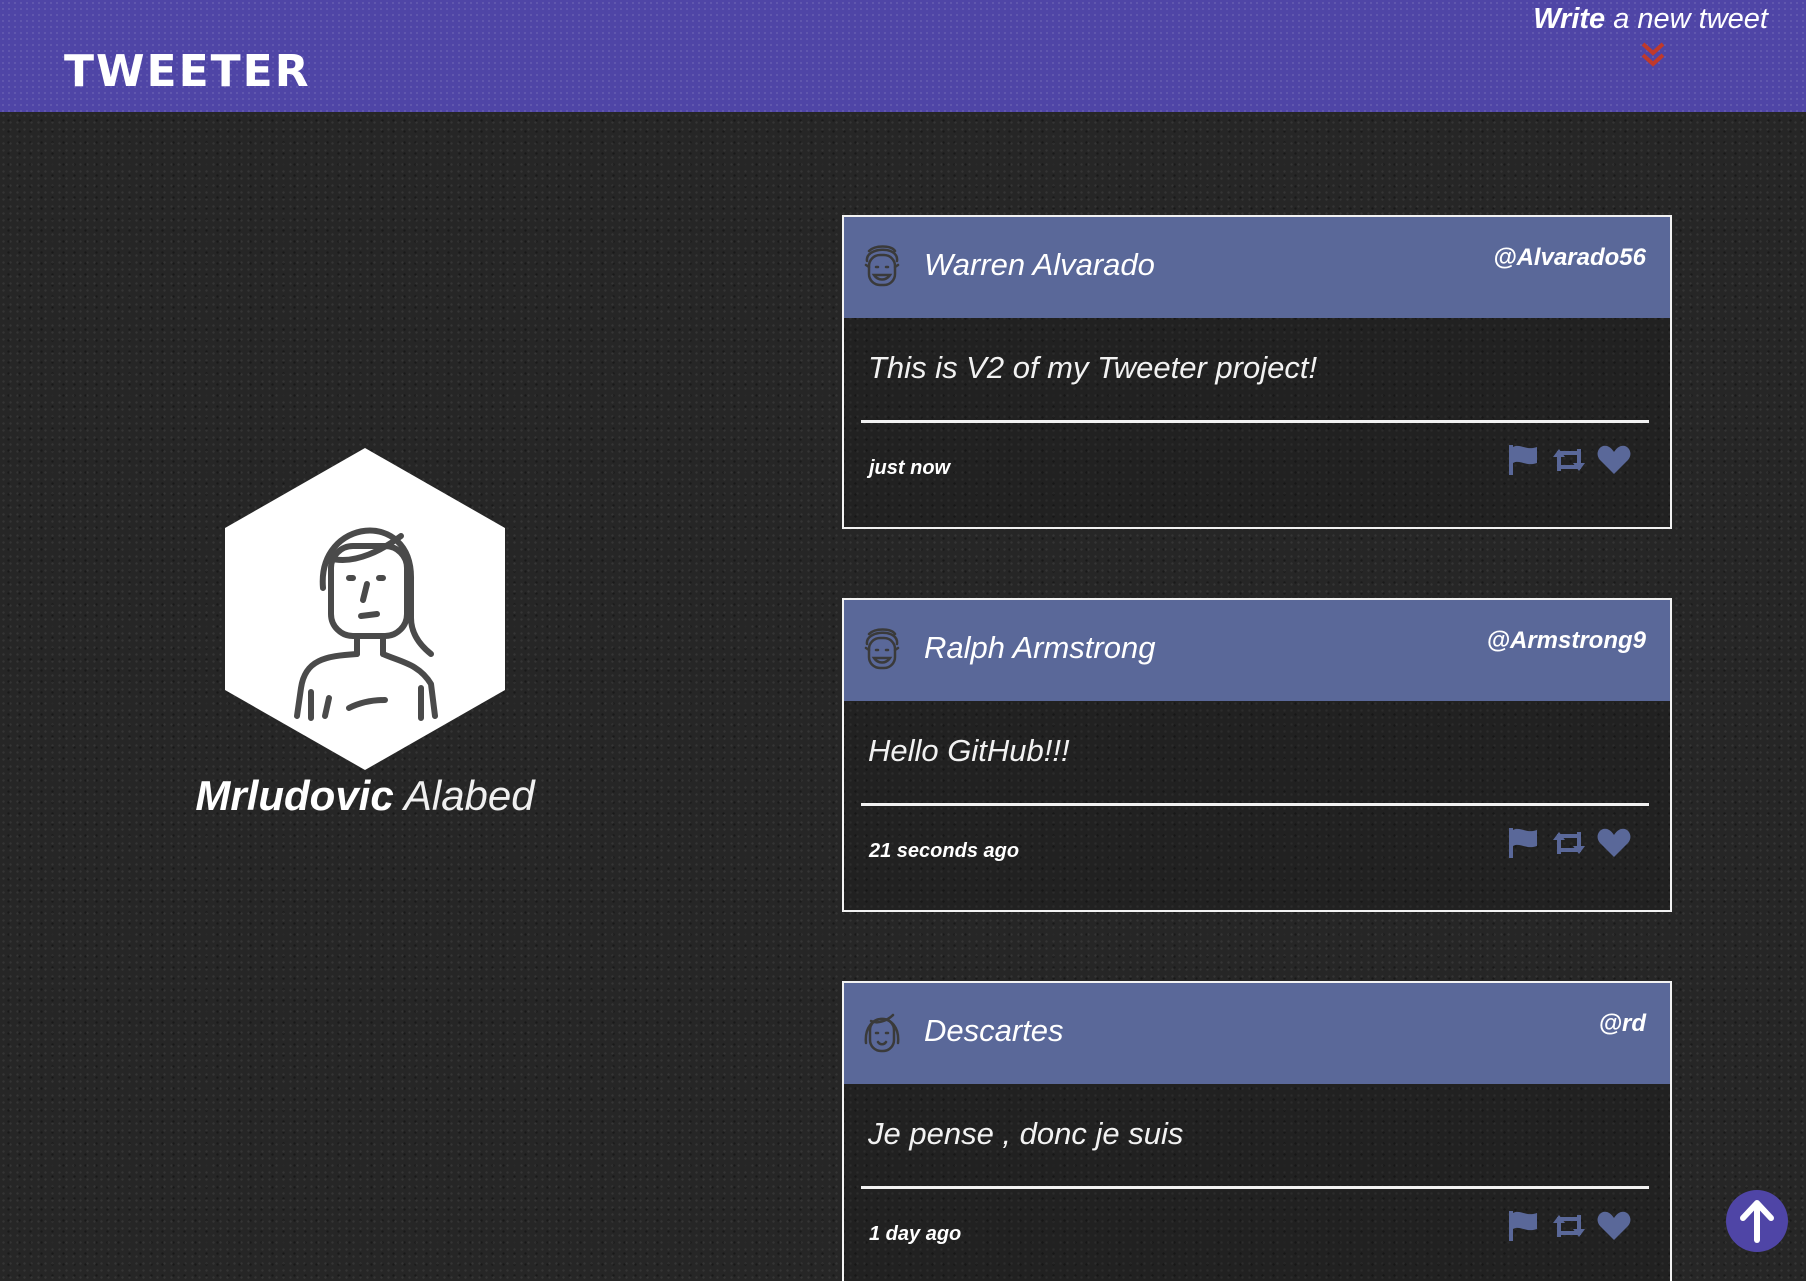 This screenshot has width=1806, height=1281. I want to click on tweet-author-handle: @Alvarado56, so click(1569, 258).